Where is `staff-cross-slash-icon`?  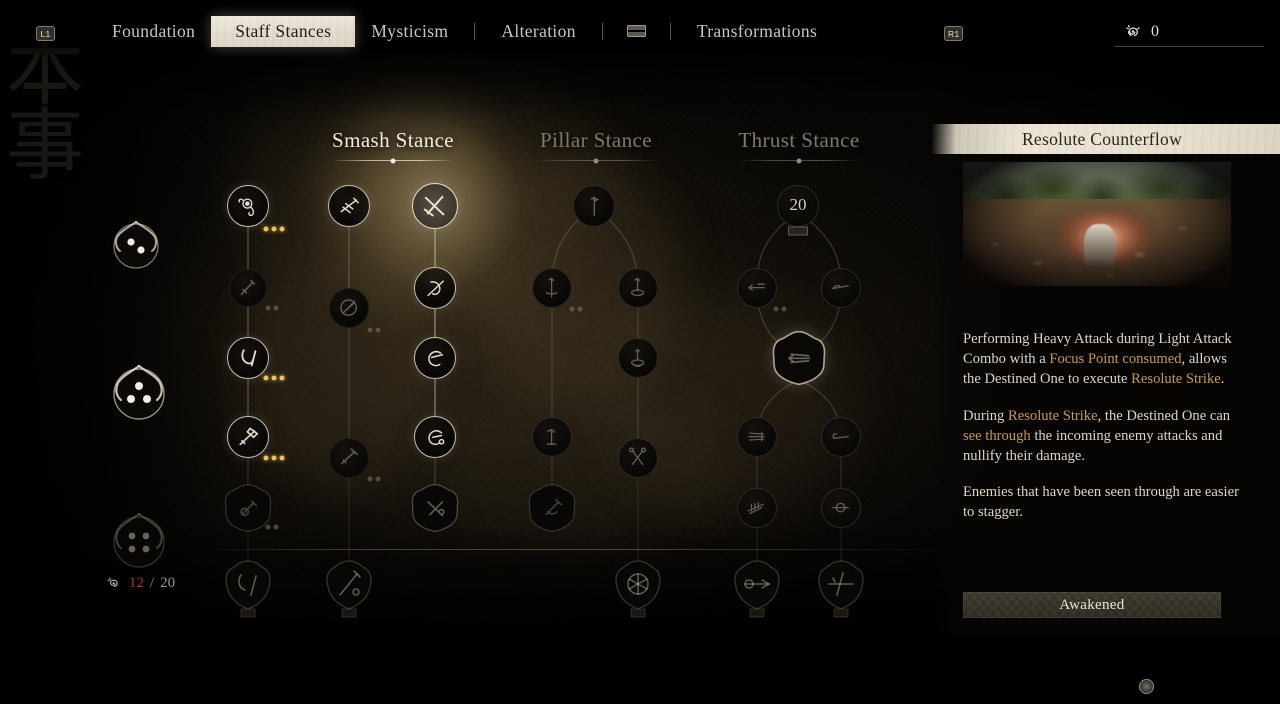 staff-cross-slash-icon is located at coordinates (434, 206).